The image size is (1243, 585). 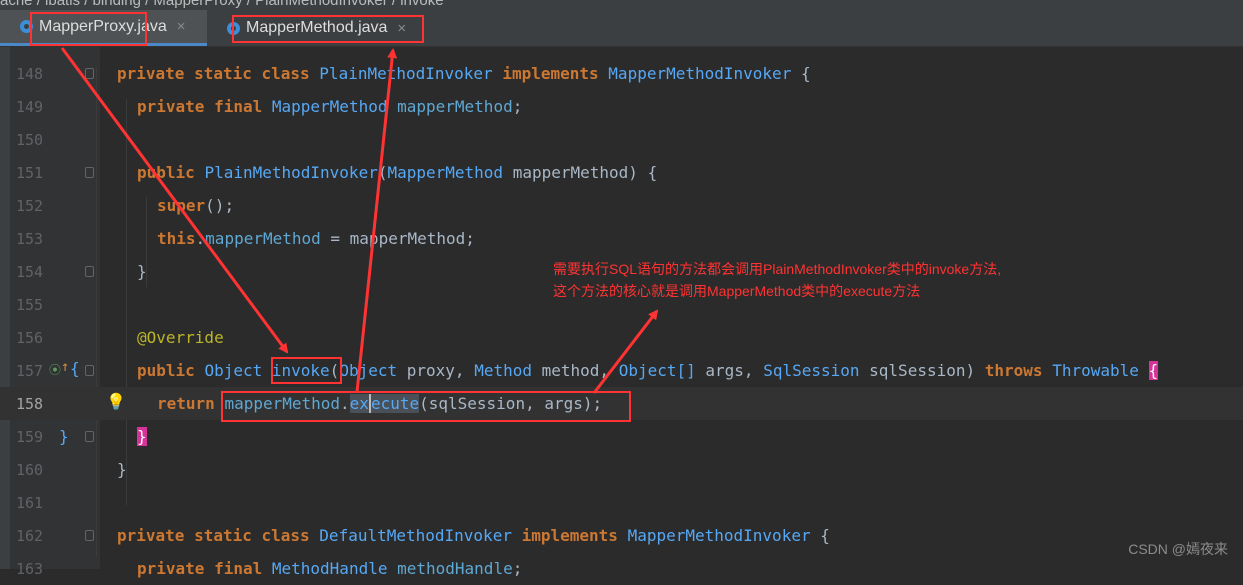 What do you see at coordinates (1178, 549) in the screenshot?
I see `watermark: CSDN @嫣夜来` at bounding box center [1178, 549].